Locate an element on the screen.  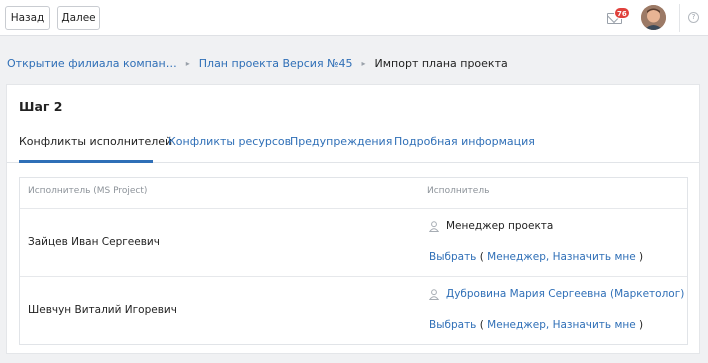
assignee-value: Менеджер проекта is located at coordinates (491, 226).